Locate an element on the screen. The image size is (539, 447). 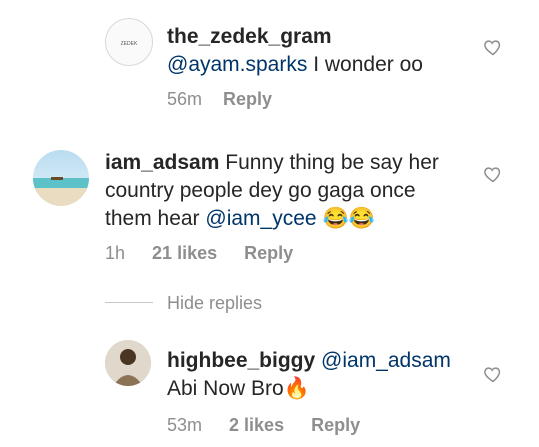
mention-link: @ayam.sparks is located at coordinates (237, 64).